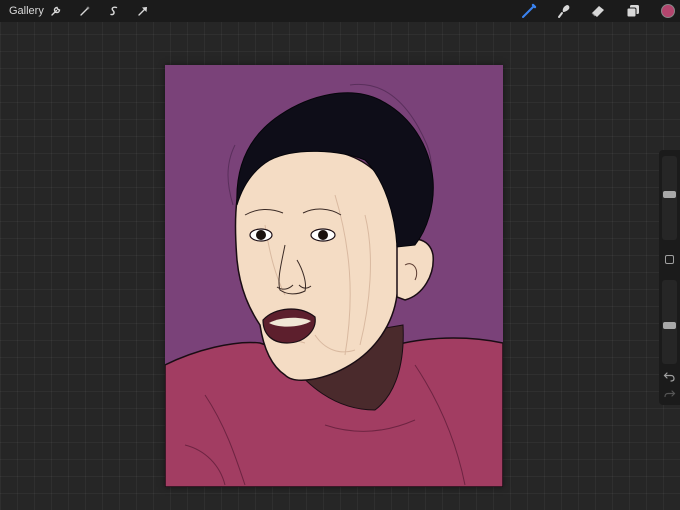  What do you see at coordinates (668, 11) in the screenshot?
I see `color-picker-button` at bounding box center [668, 11].